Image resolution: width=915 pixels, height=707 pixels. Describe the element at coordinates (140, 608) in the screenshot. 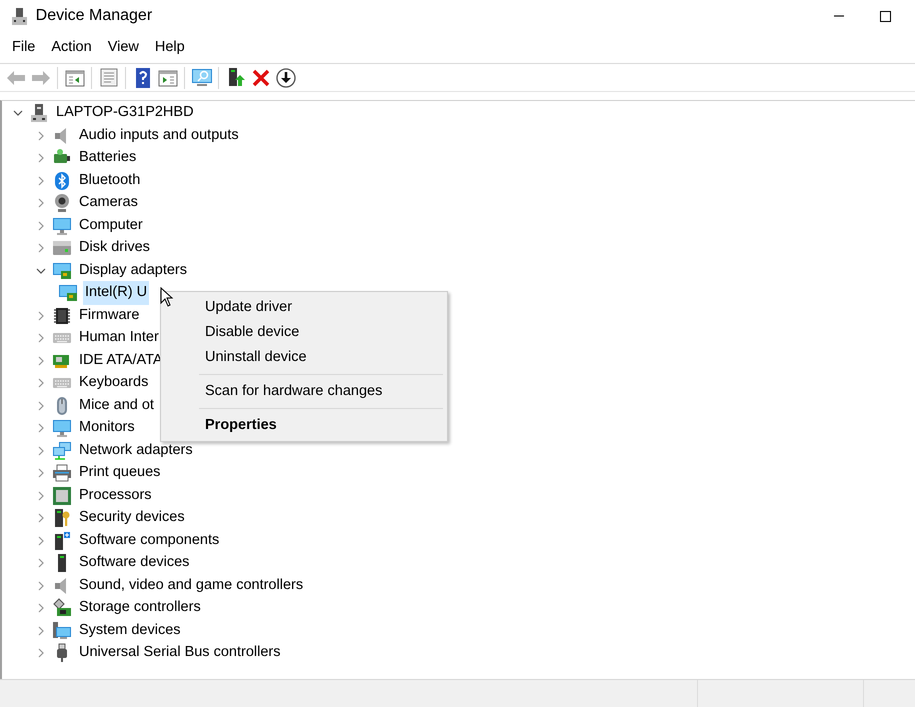

I see `tree-item: Storage controllers` at that location.